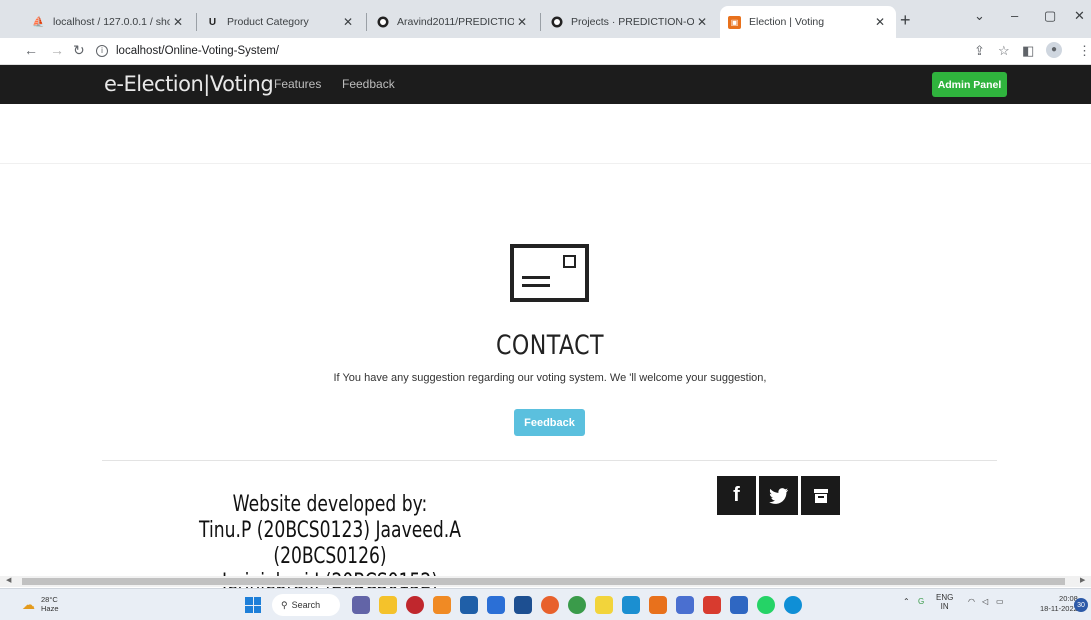 The width and height of the screenshot is (1091, 620). I want to click on chrome-icon, so click(577, 605).